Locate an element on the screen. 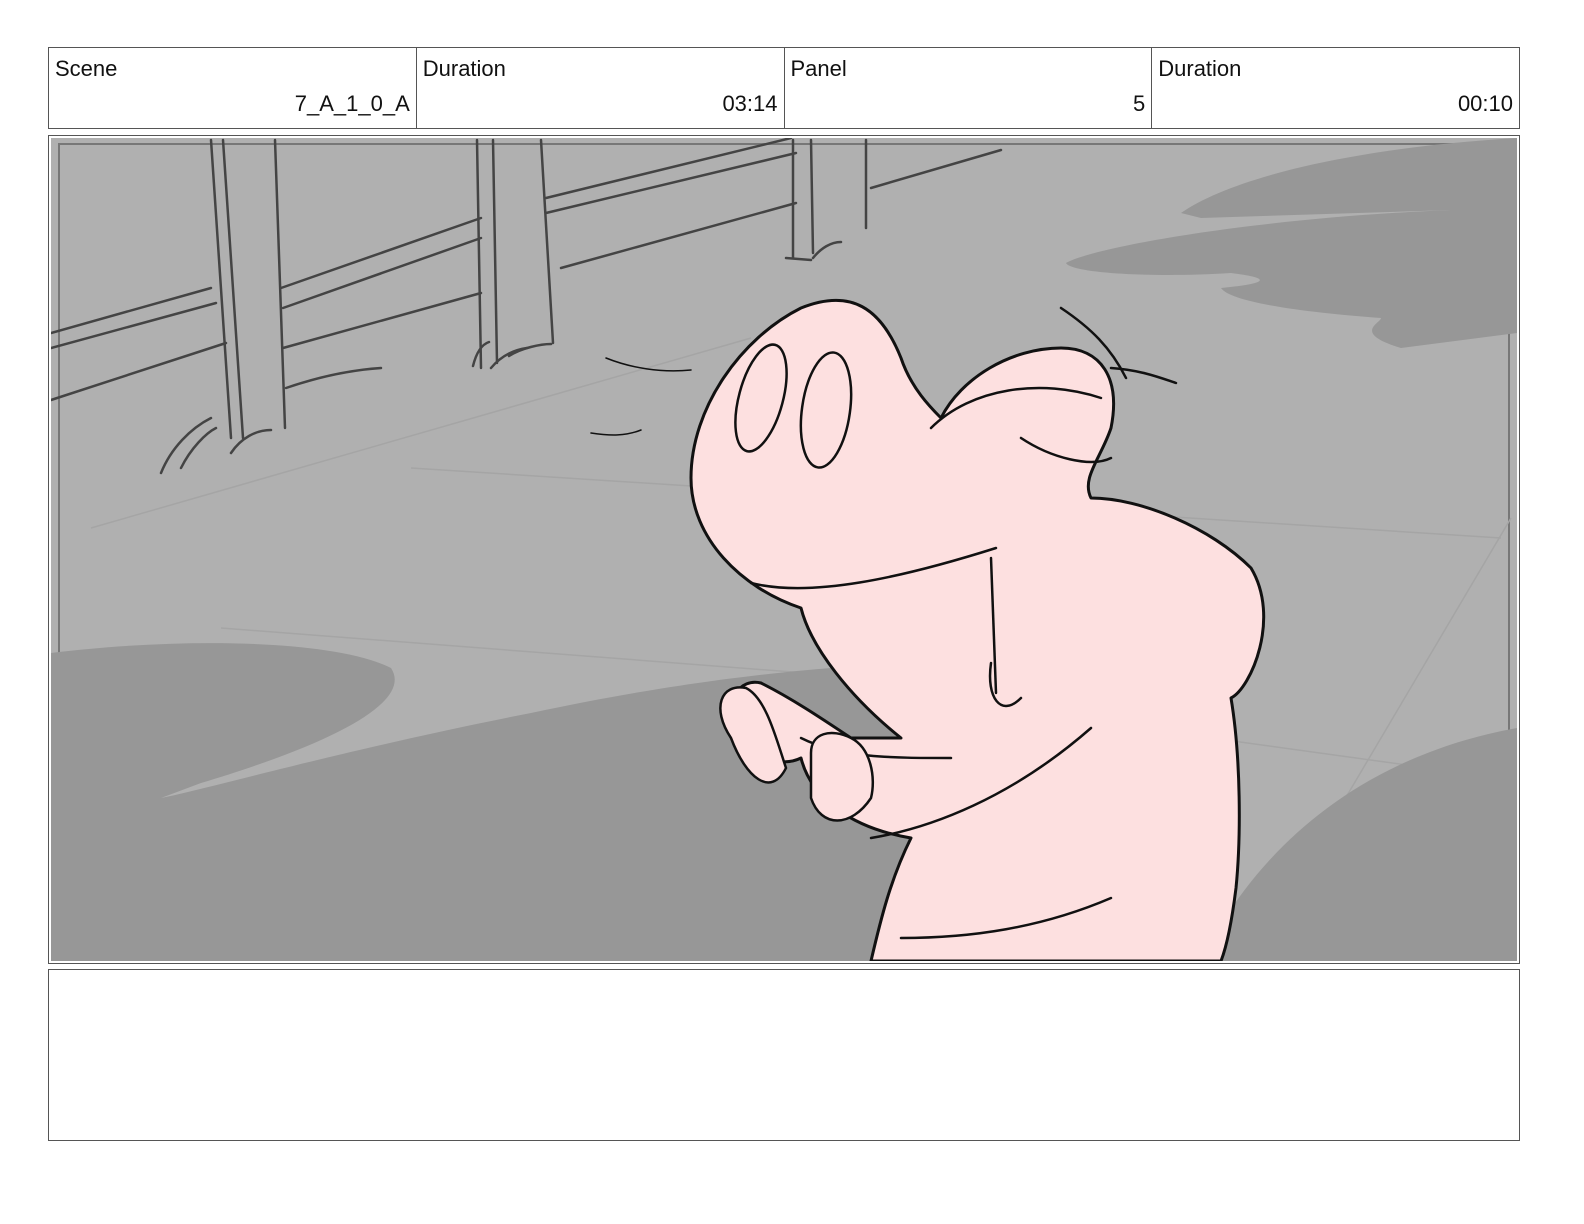 The width and height of the screenshot is (1584, 1224). scene-label: Scene is located at coordinates (86, 68).